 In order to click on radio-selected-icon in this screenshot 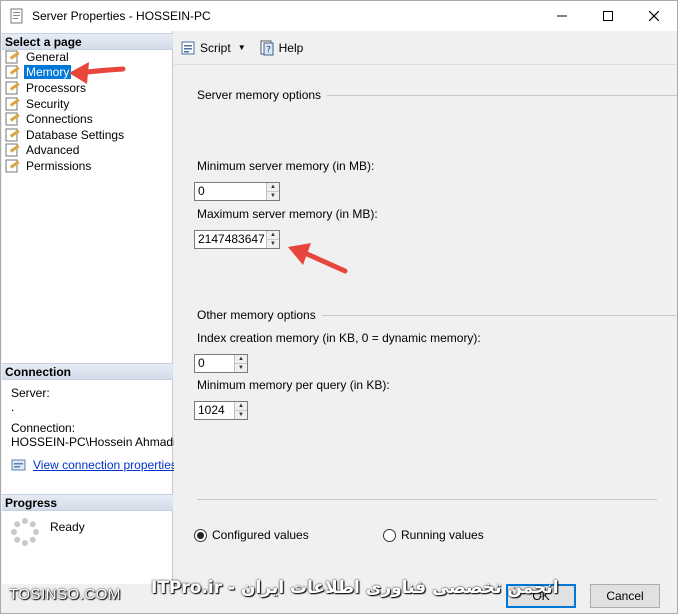, I will do `click(200, 535)`.